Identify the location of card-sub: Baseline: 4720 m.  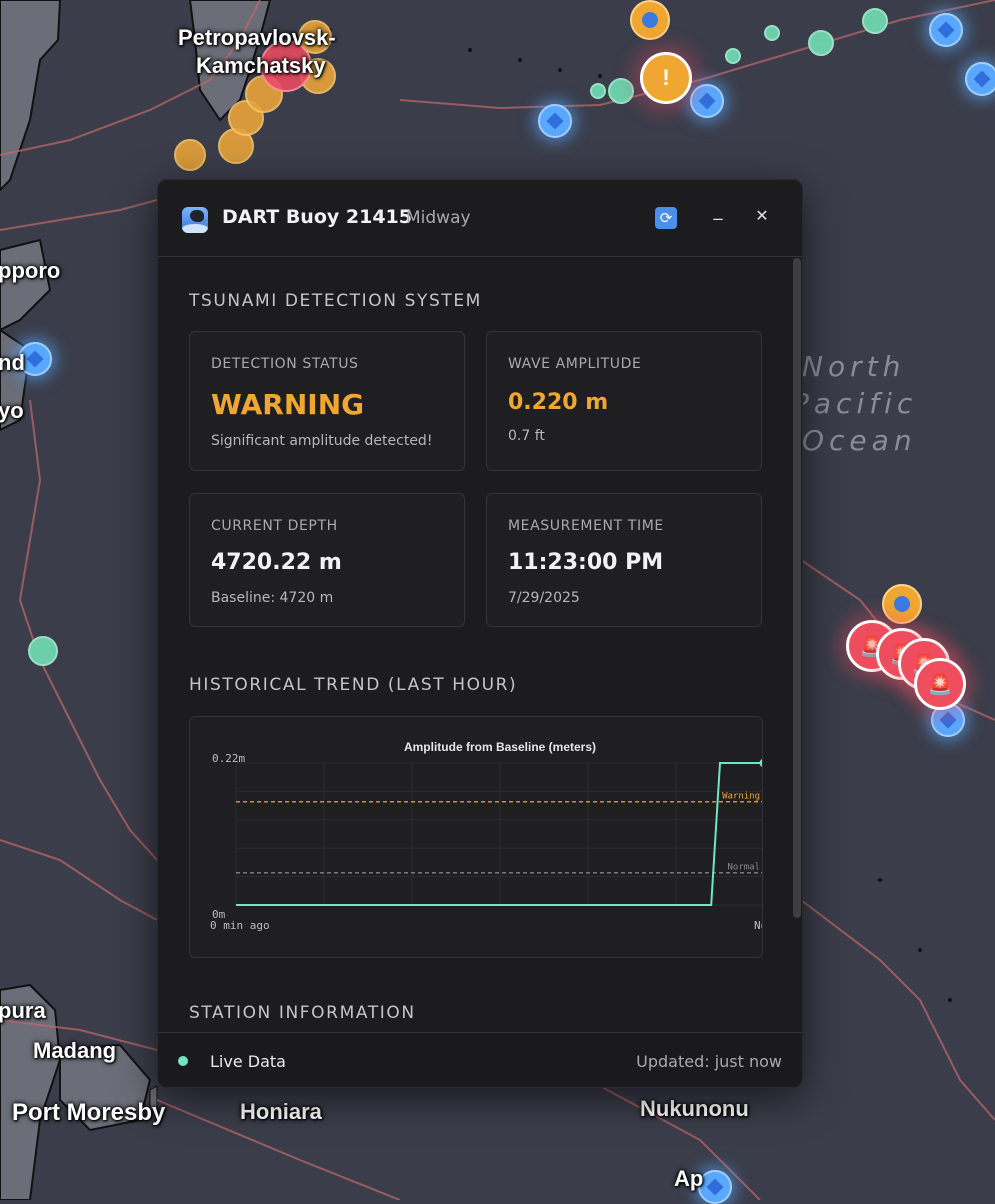
(272, 598).